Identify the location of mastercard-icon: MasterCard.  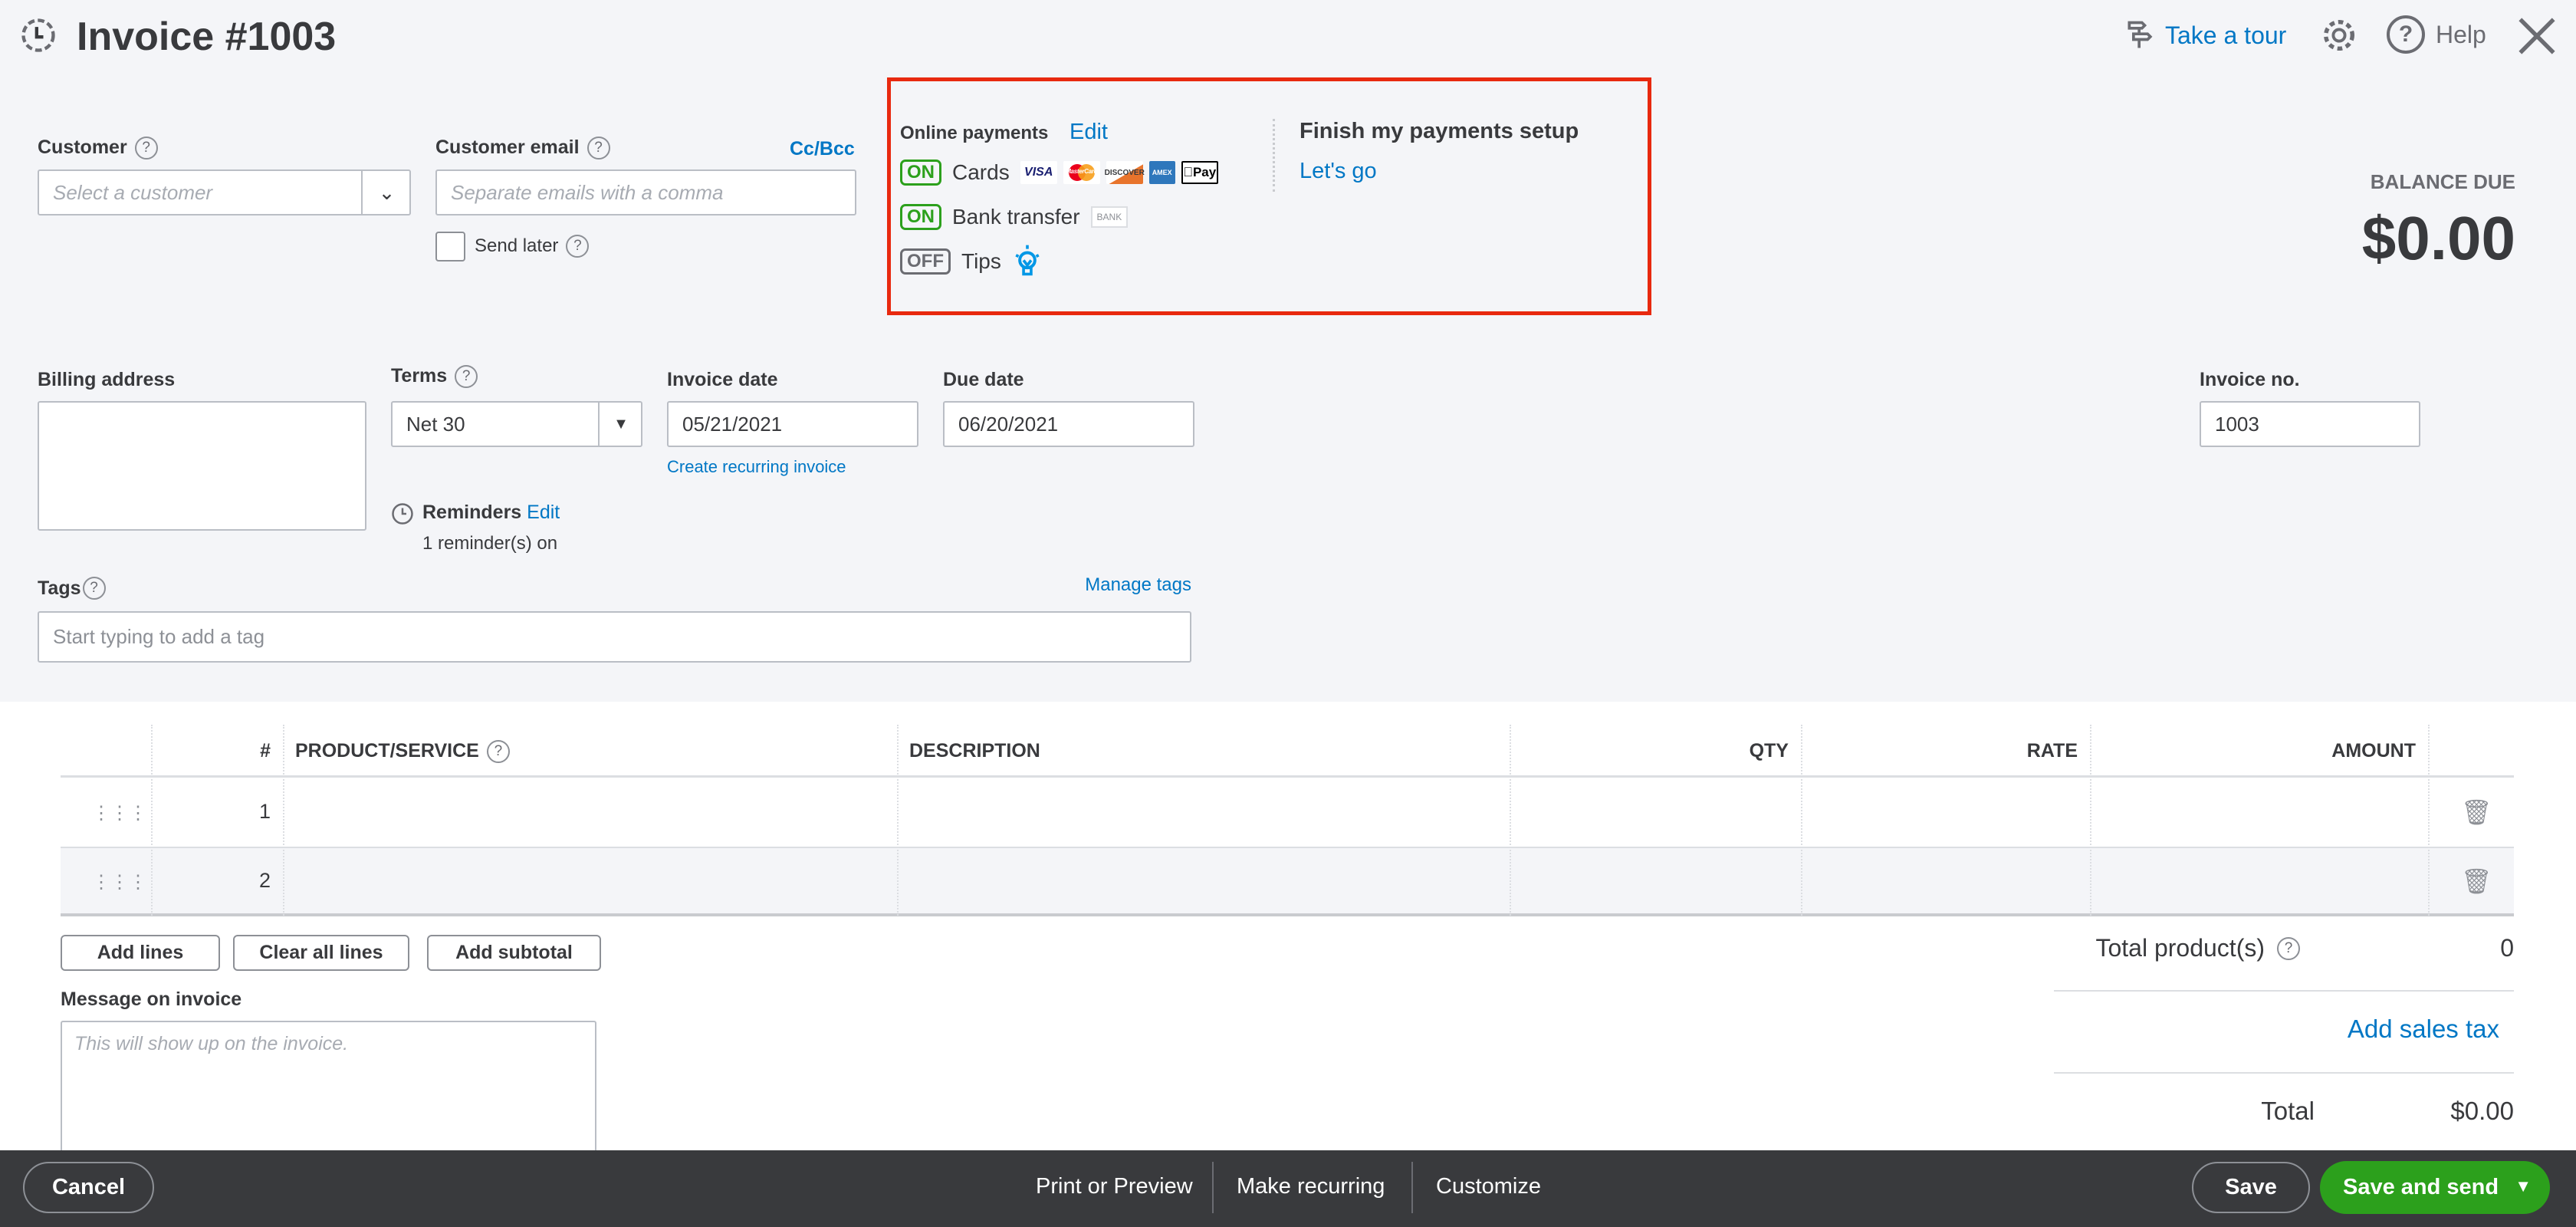
(1081, 172).